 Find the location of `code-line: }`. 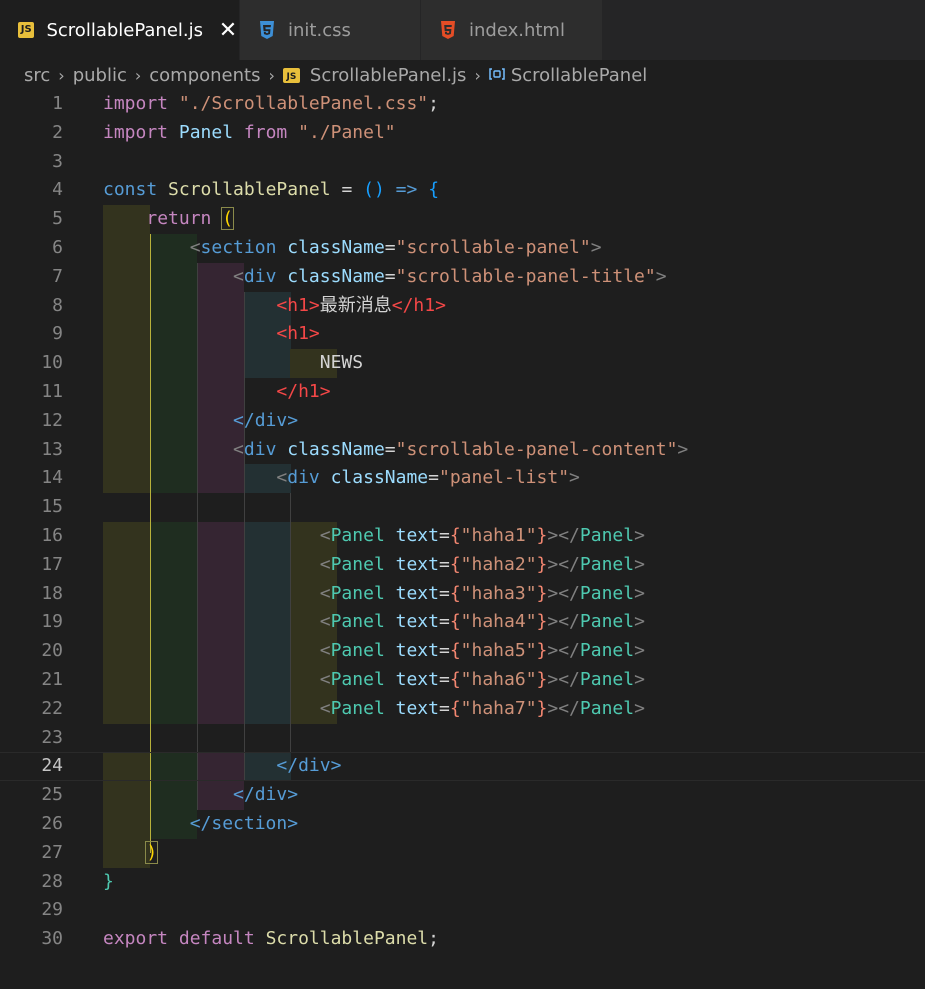

code-line: } is located at coordinates (108, 881).